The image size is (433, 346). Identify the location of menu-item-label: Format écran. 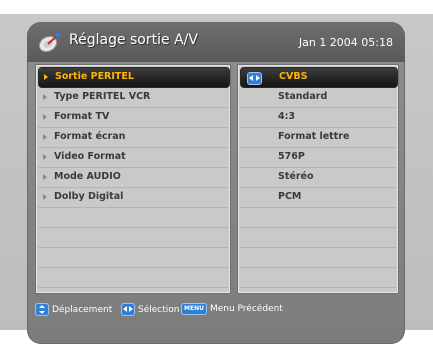
(90, 136).